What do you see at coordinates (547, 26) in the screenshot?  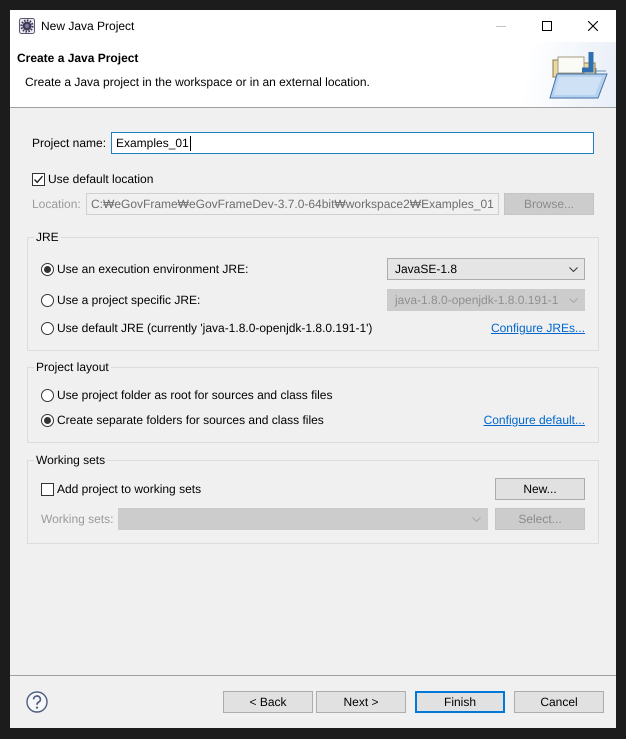 I see `maximize-icon` at bounding box center [547, 26].